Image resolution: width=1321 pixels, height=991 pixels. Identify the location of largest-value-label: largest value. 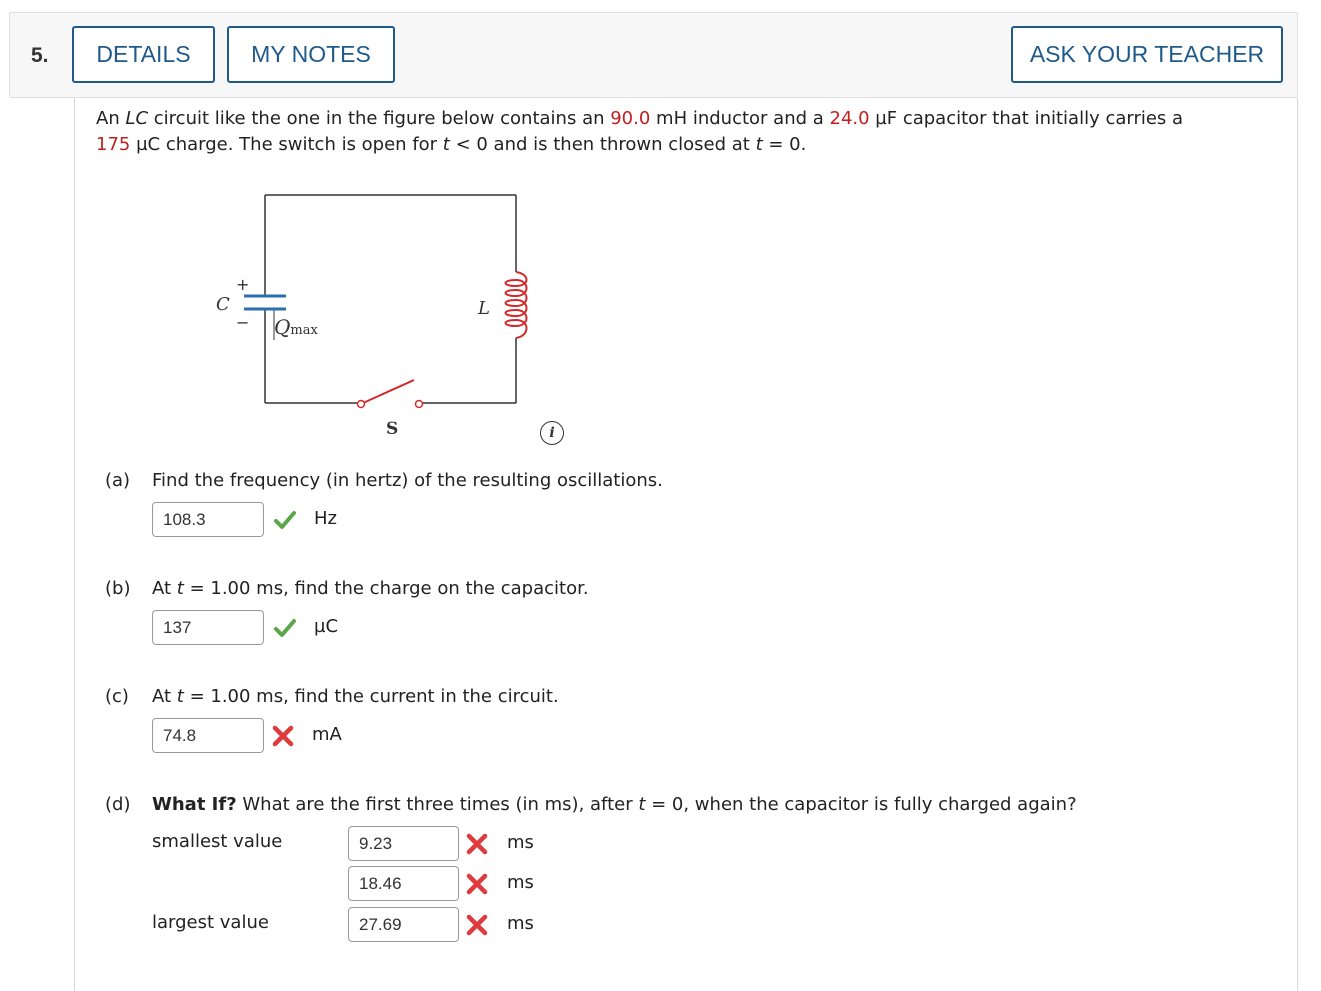
(210, 922).